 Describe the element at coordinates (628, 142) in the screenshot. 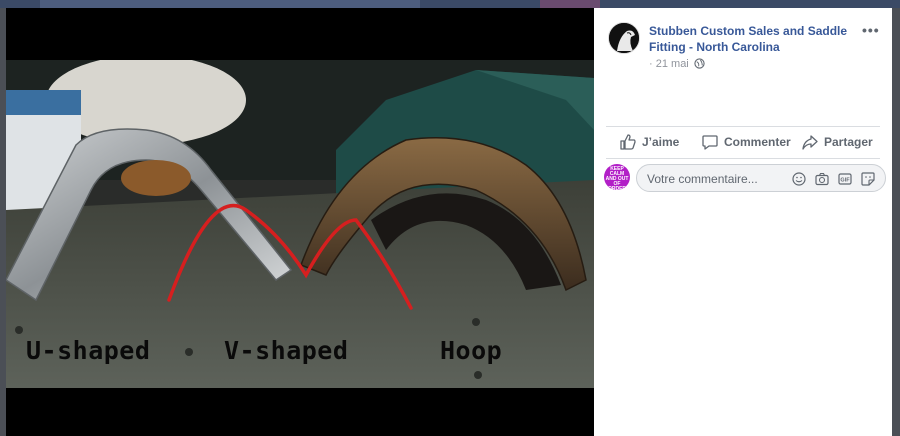

I see `thumbs-up-icon` at that location.